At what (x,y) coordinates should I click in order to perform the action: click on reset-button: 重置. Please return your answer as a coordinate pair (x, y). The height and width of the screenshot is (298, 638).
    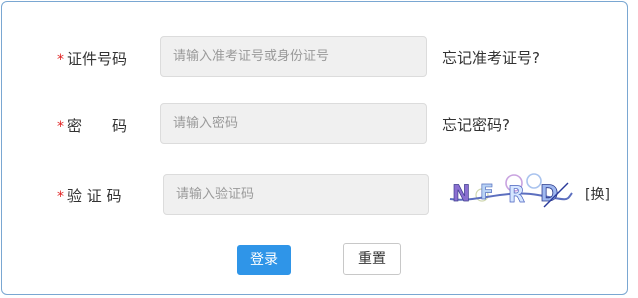
    Looking at the image, I should click on (372, 259).